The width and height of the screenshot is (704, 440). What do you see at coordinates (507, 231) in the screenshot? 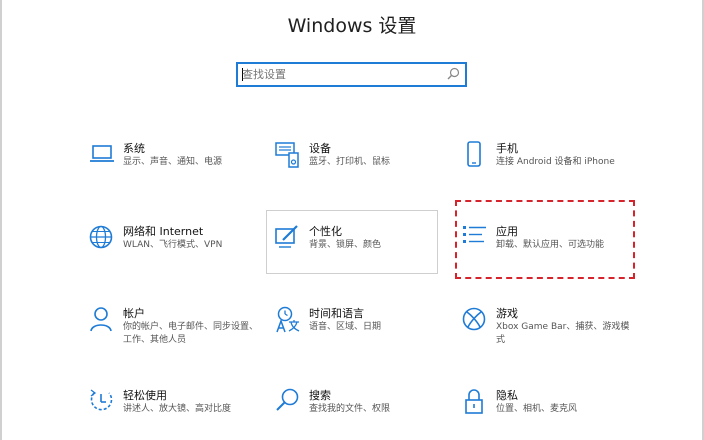
I see `tile-apps-label: 应用` at bounding box center [507, 231].